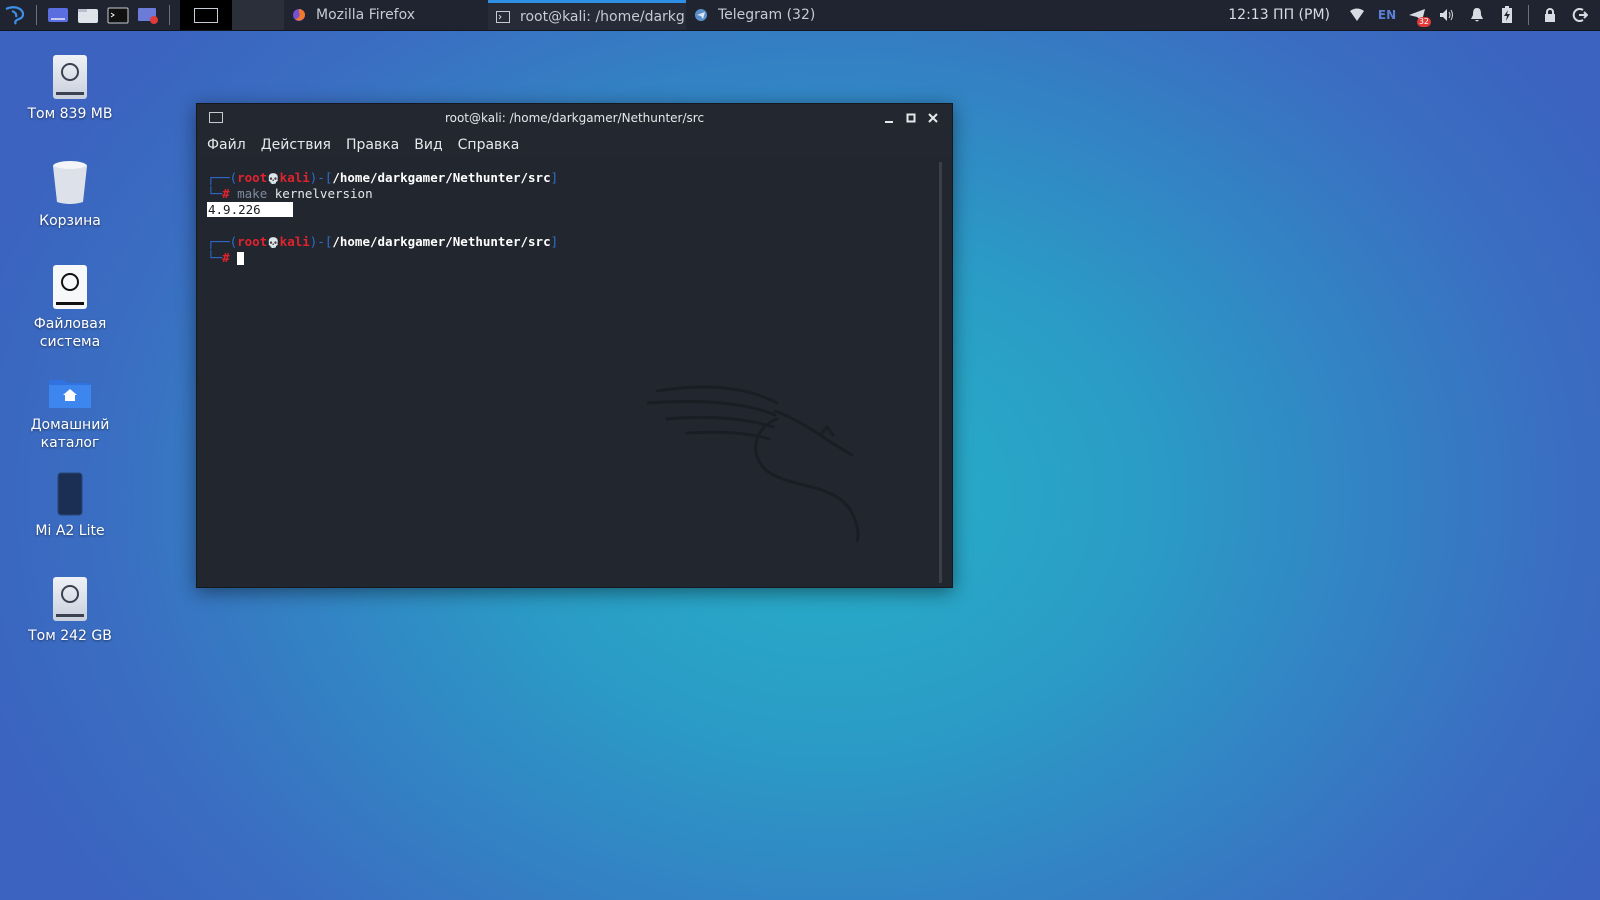  I want to click on trash-icon, so click(70, 182).